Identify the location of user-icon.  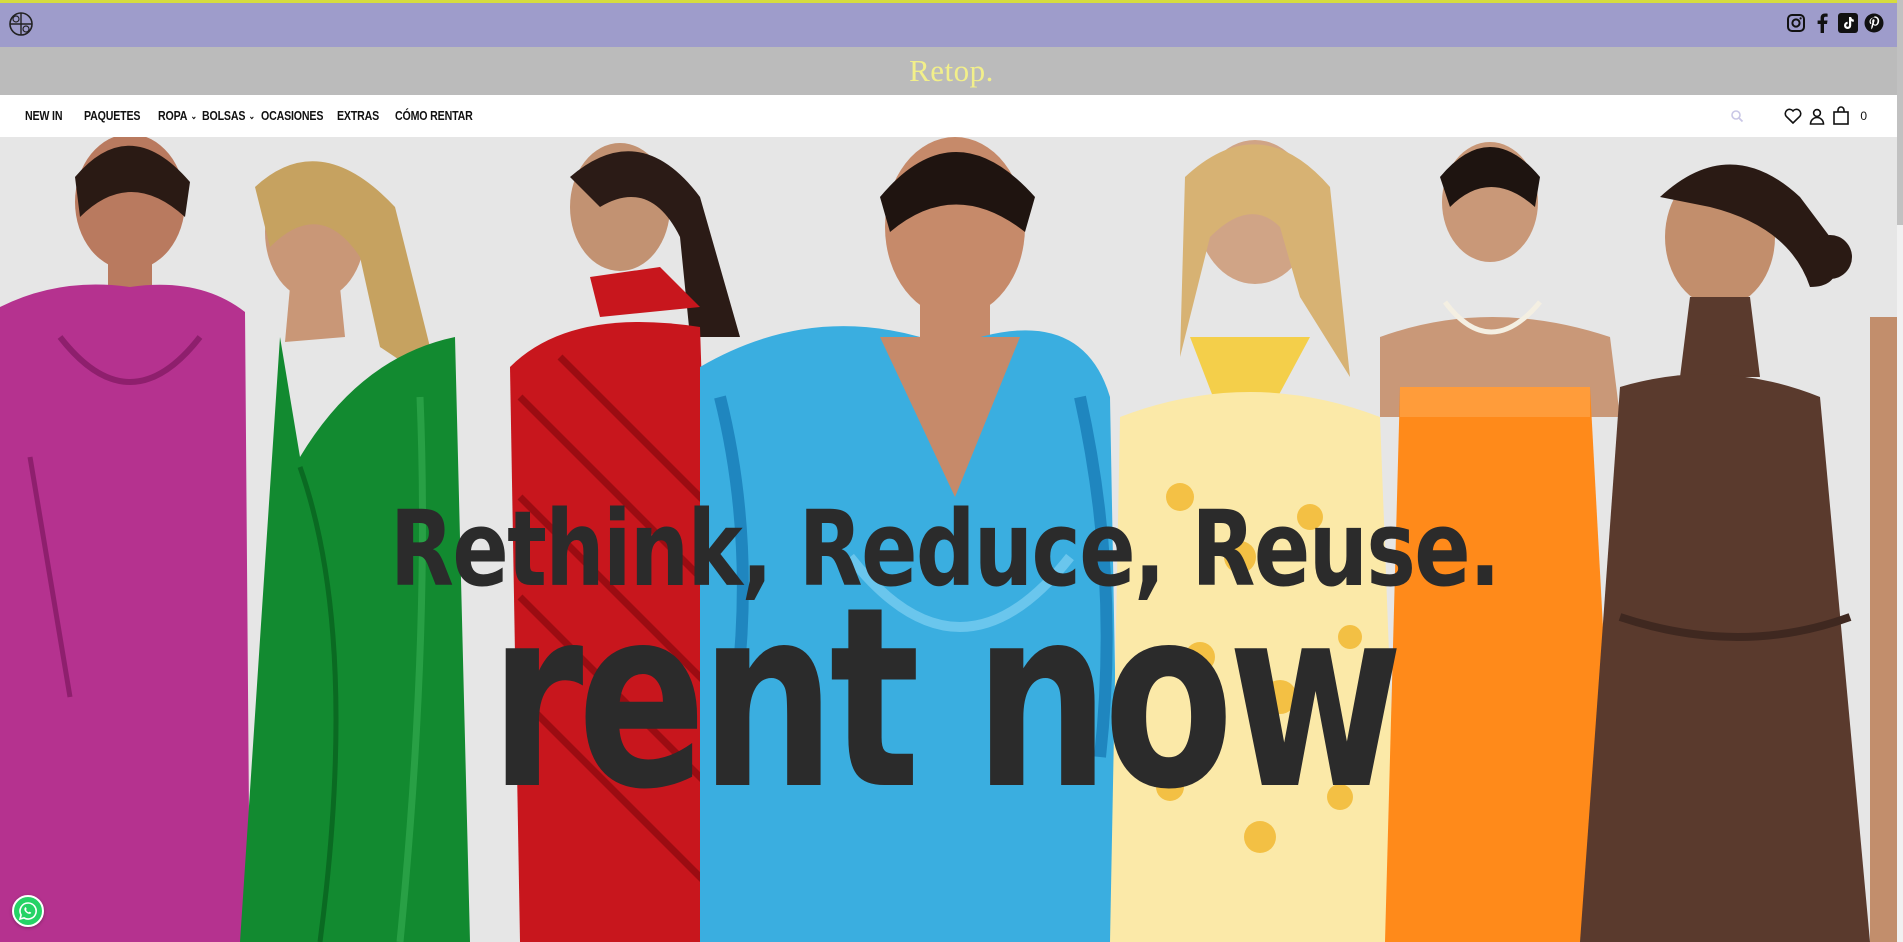
(1817, 116).